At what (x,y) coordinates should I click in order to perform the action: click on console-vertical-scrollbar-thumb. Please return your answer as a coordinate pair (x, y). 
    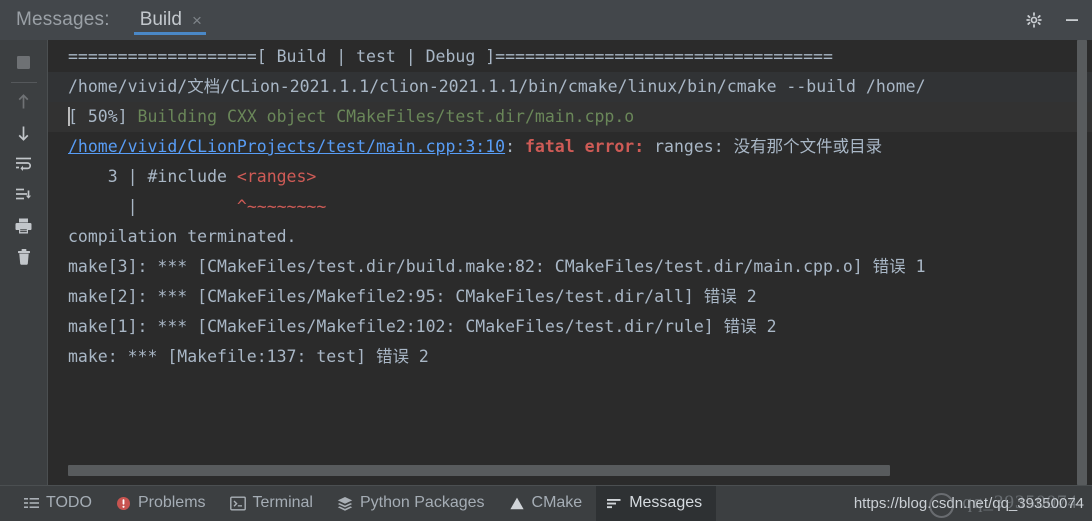
    Looking at the image, I should click on (1082, 262).